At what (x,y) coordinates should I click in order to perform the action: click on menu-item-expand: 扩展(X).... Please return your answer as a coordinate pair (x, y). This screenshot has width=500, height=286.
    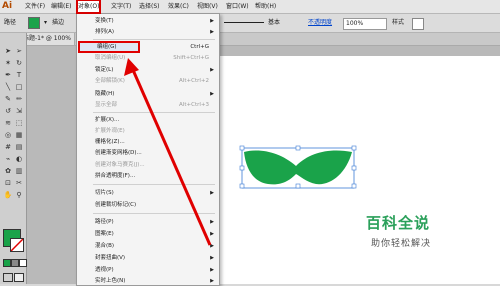
    Looking at the image, I should click on (148, 120).